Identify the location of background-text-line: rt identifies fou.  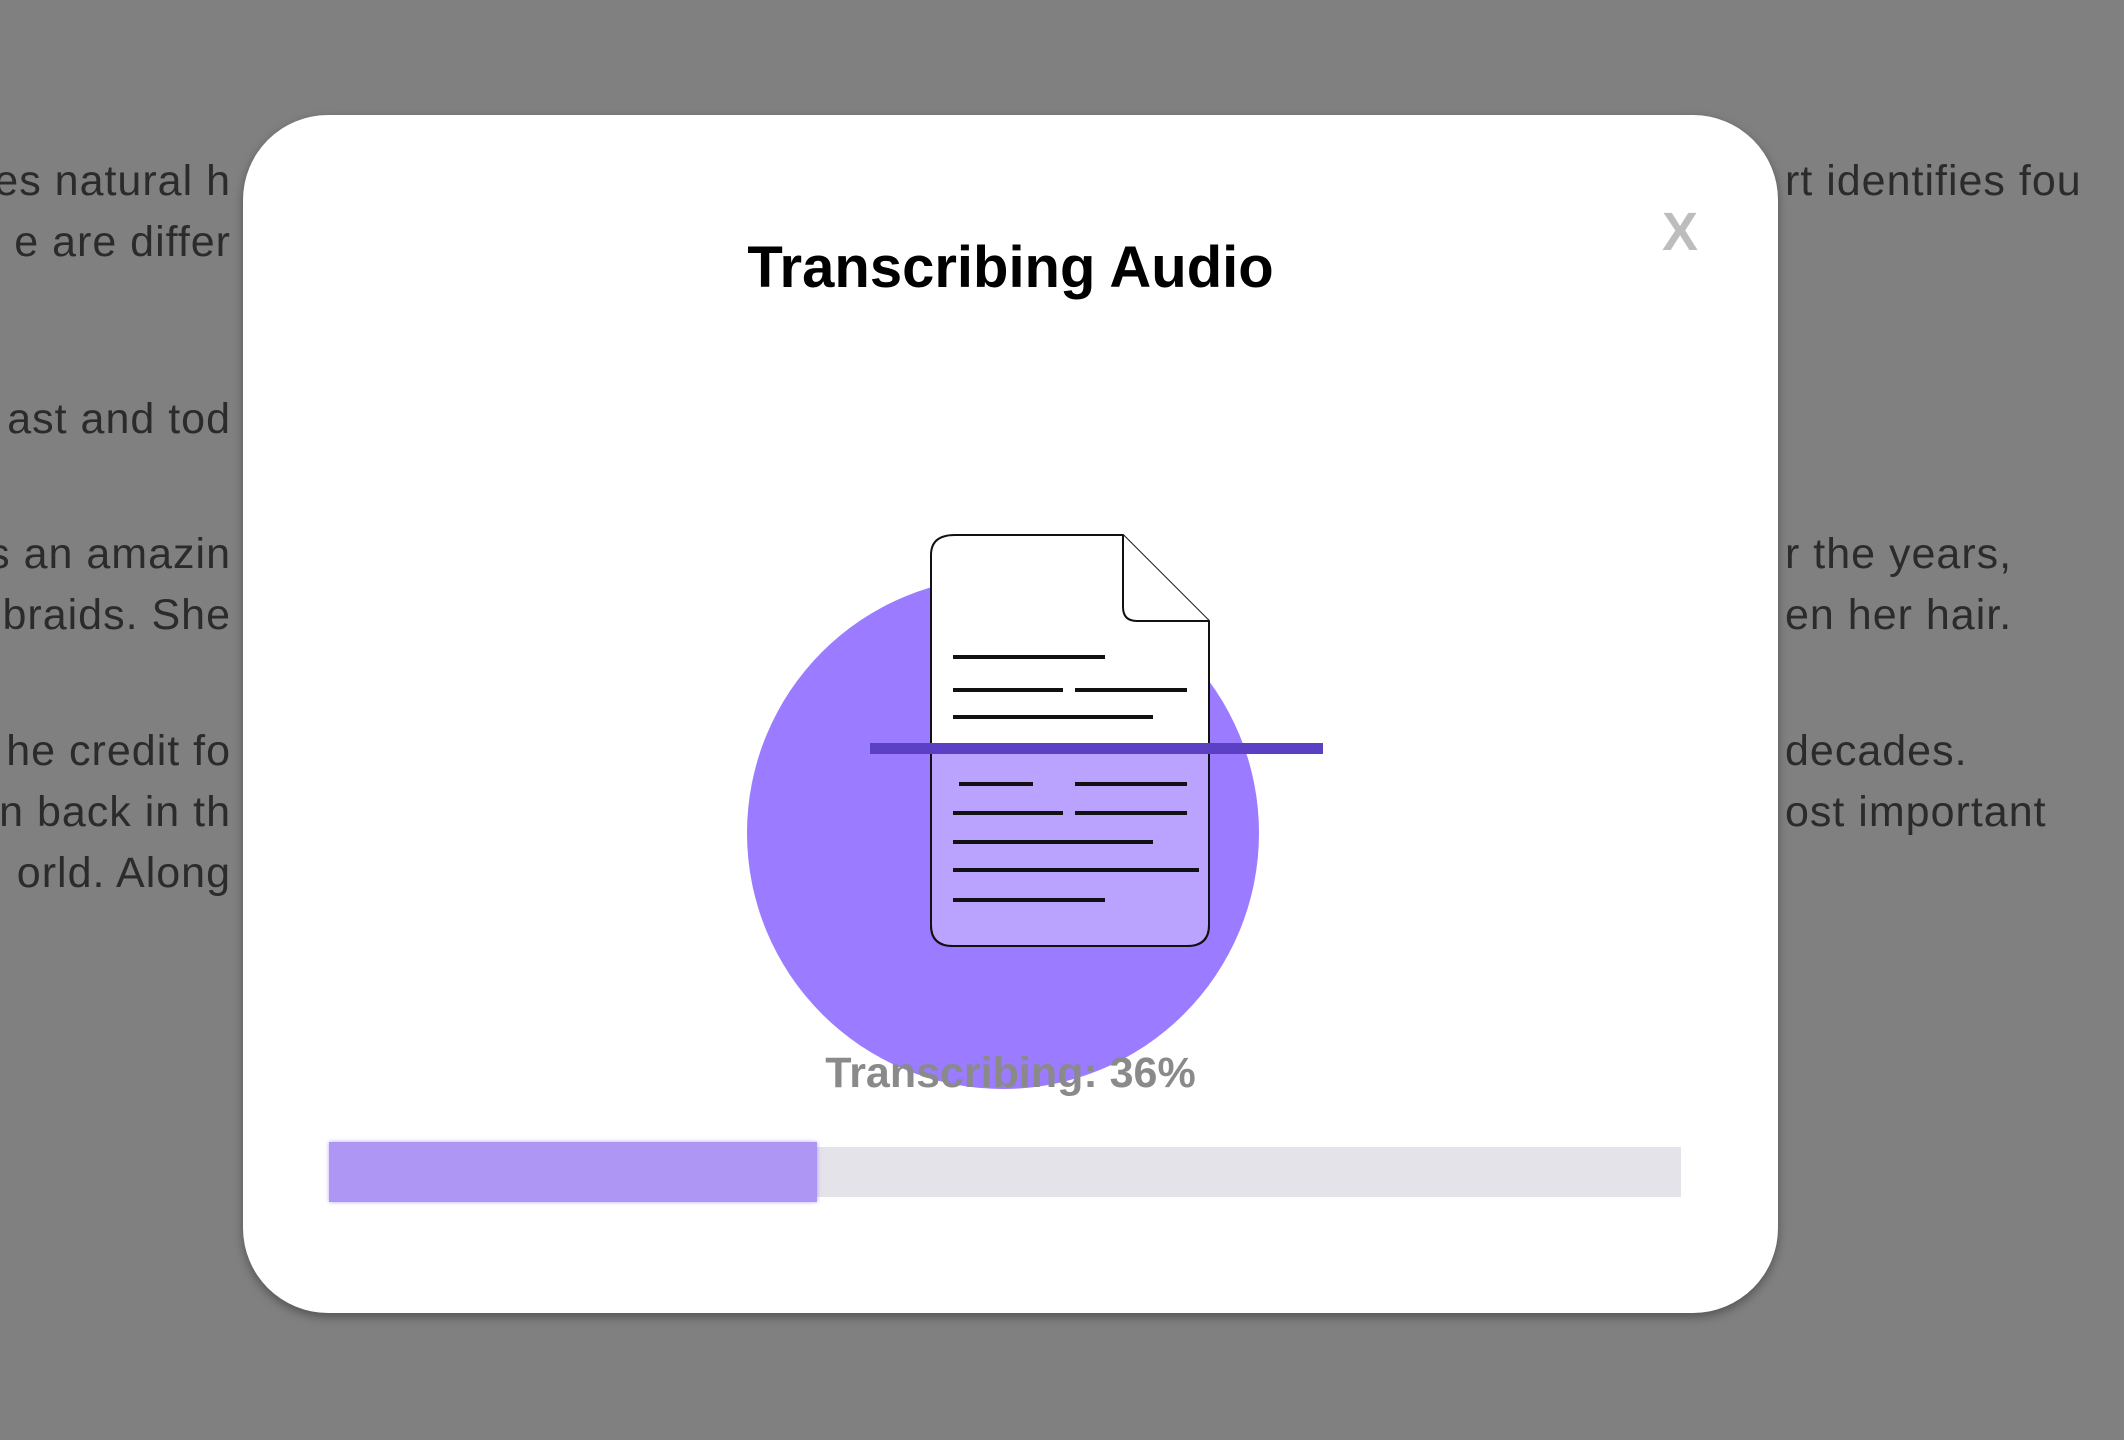
(1933, 181).